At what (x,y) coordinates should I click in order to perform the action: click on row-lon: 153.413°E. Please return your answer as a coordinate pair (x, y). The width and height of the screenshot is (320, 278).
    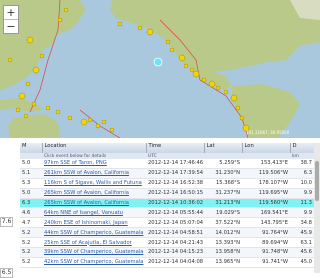
    Looking at the image, I should click on (266, 164).